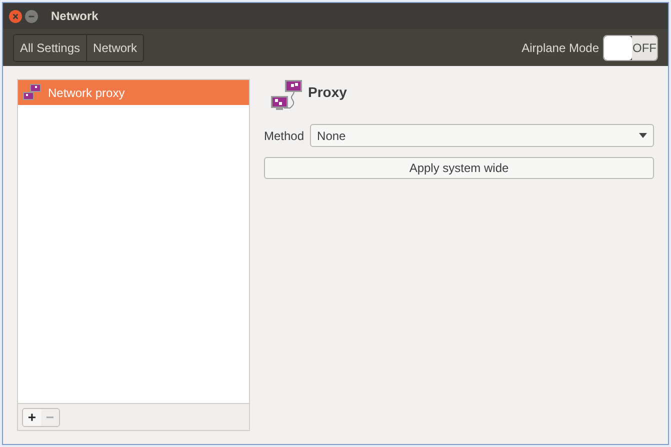 This screenshot has height=447, width=671. What do you see at coordinates (32, 417) in the screenshot?
I see `add-button: +` at bounding box center [32, 417].